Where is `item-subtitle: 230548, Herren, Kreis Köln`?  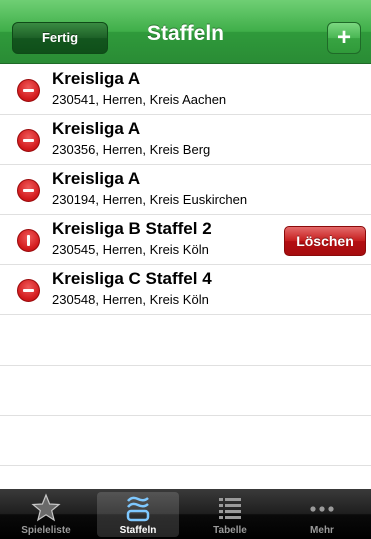
item-subtitle: 230548, Herren, Kreis Köln is located at coordinates (130, 299).